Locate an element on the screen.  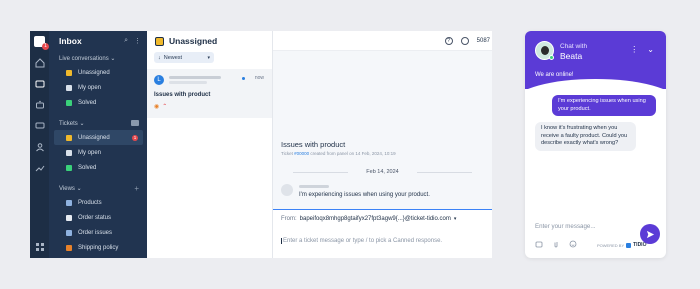
sort-dropdown: ↓ Newest ▾ is located at coordinates (184, 57).